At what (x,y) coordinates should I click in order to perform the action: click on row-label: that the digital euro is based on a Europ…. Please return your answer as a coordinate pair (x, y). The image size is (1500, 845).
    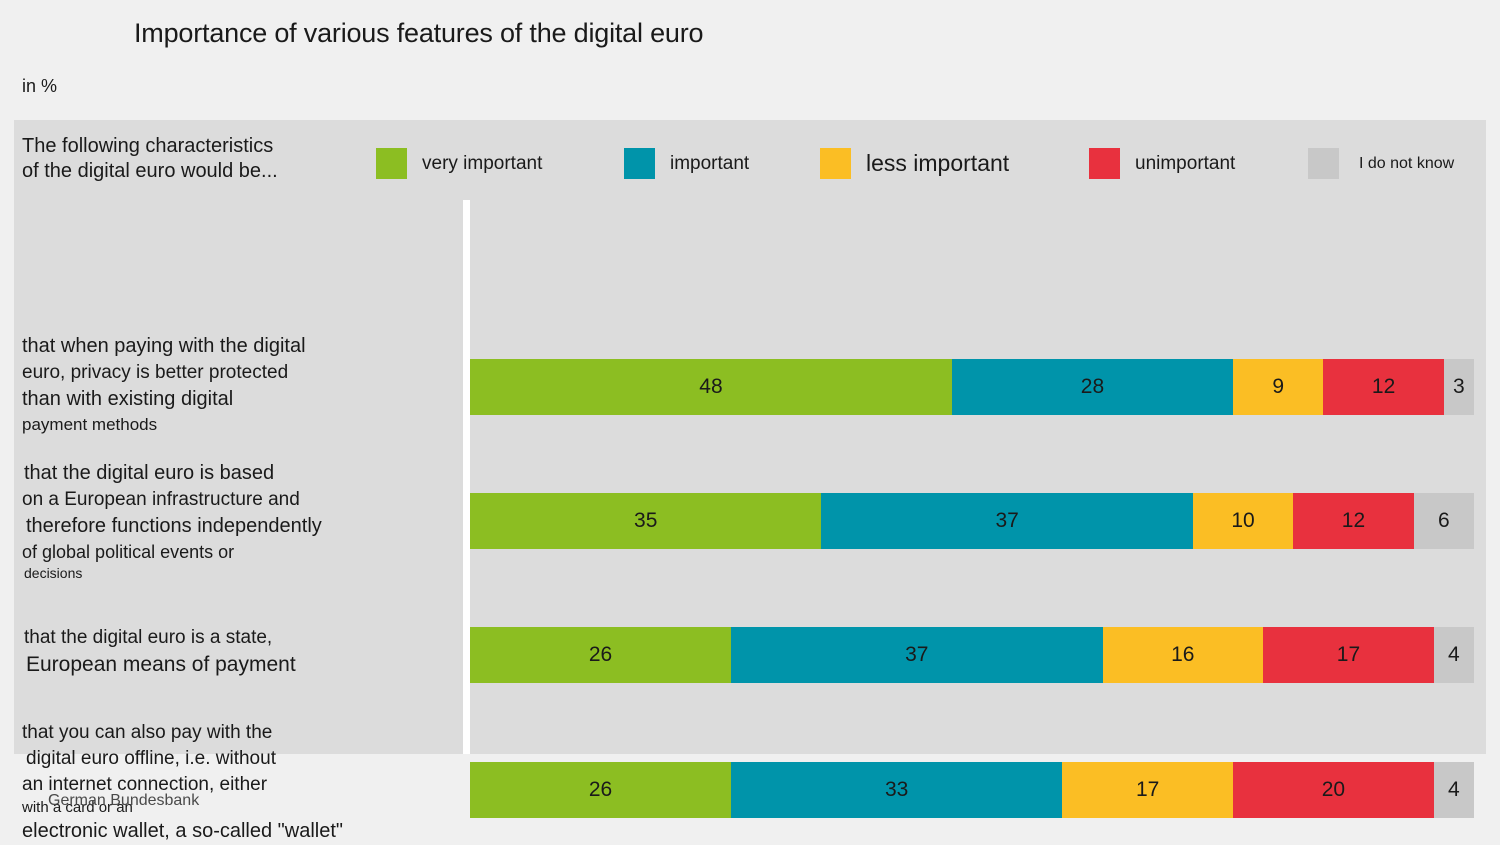
    Looking at the image, I should click on (242, 521).